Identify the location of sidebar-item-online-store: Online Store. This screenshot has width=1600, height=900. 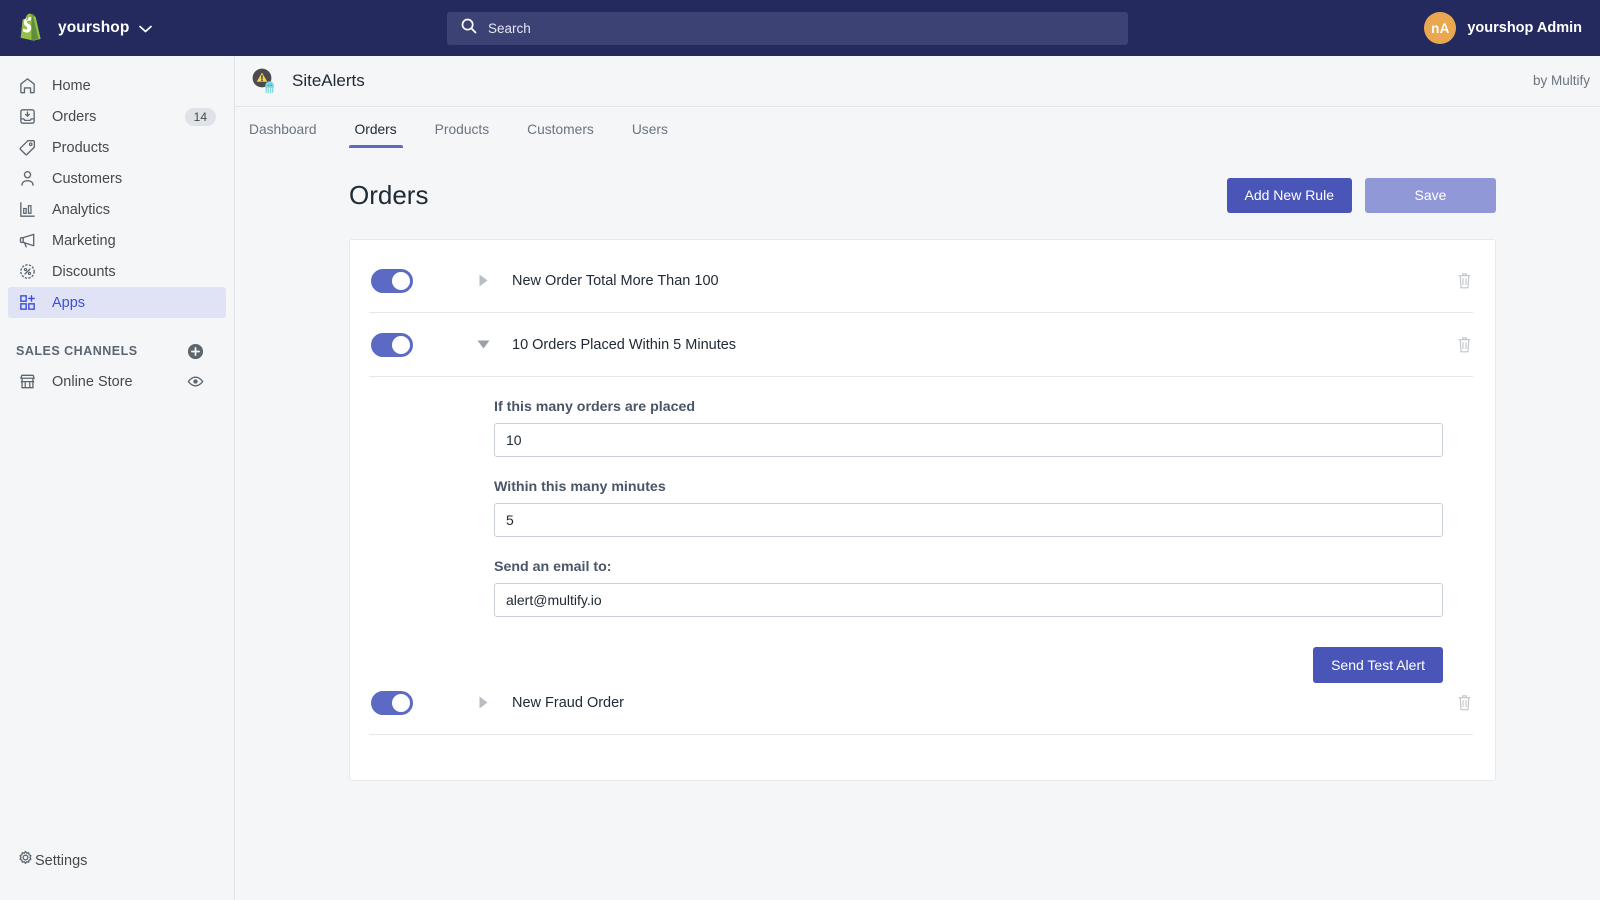
(117, 381).